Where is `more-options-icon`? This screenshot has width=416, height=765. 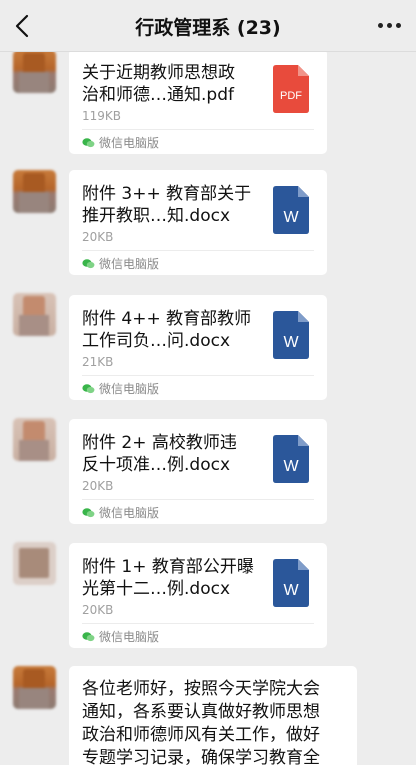
more-options-icon is located at coordinates (390, 26).